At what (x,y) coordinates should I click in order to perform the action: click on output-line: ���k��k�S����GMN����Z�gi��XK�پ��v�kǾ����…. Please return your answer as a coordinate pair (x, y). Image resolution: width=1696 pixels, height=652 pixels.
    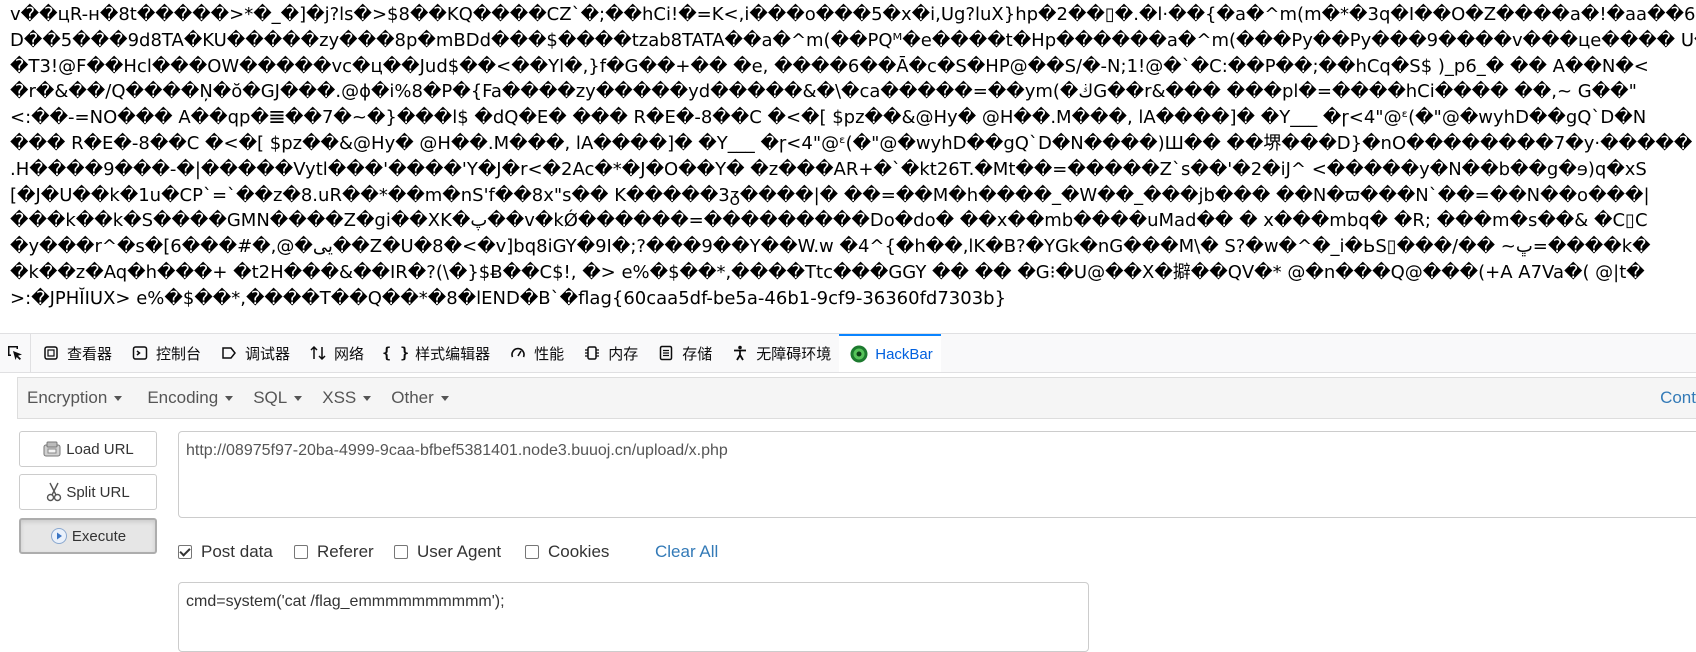
    Looking at the image, I should click on (829, 221).